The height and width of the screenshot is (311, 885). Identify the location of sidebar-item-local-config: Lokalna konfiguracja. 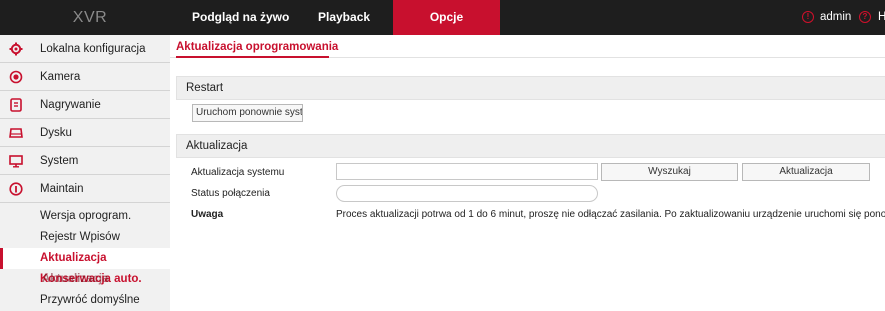
(85, 49).